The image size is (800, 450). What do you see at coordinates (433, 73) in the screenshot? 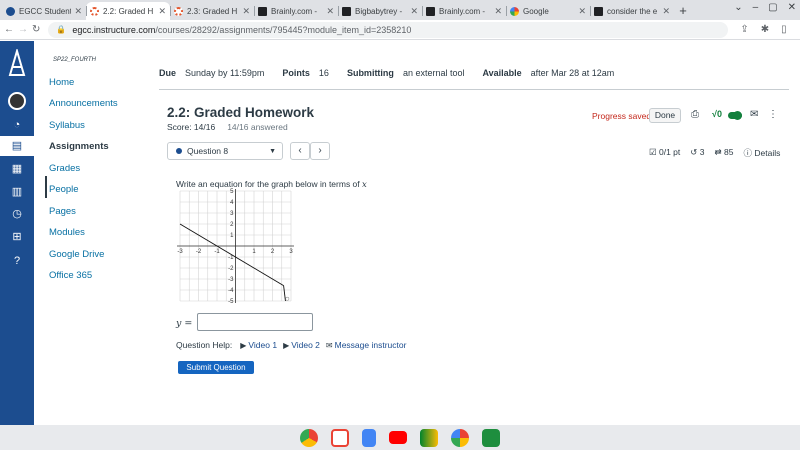
I see `submitting-value: an external tool` at bounding box center [433, 73].